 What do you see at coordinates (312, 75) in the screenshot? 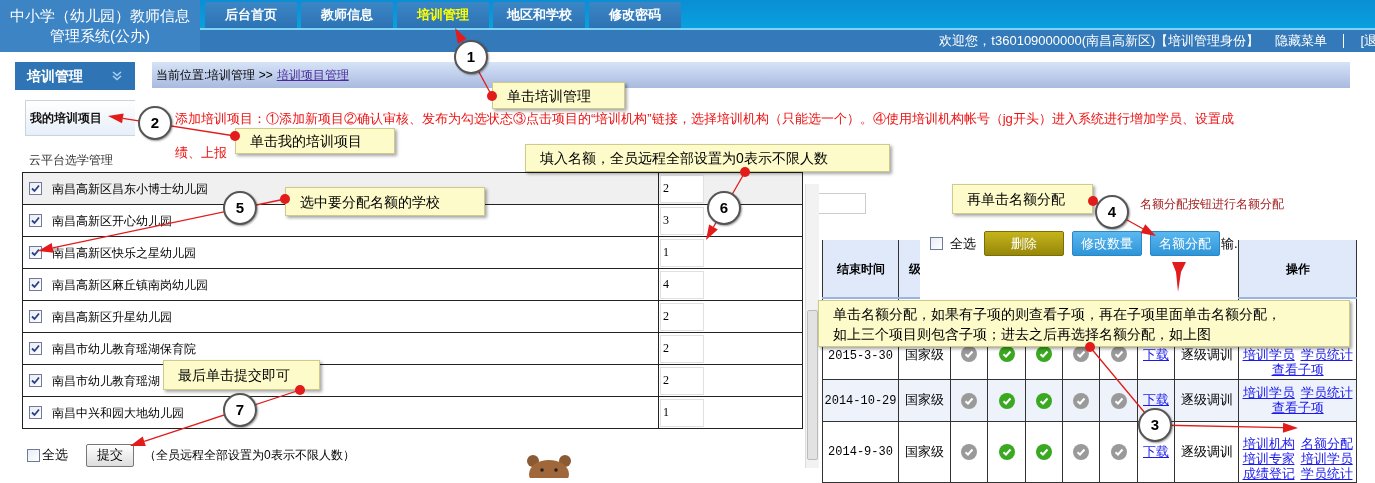
I see `breadcrumb-link: 培训项目管理` at bounding box center [312, 75].